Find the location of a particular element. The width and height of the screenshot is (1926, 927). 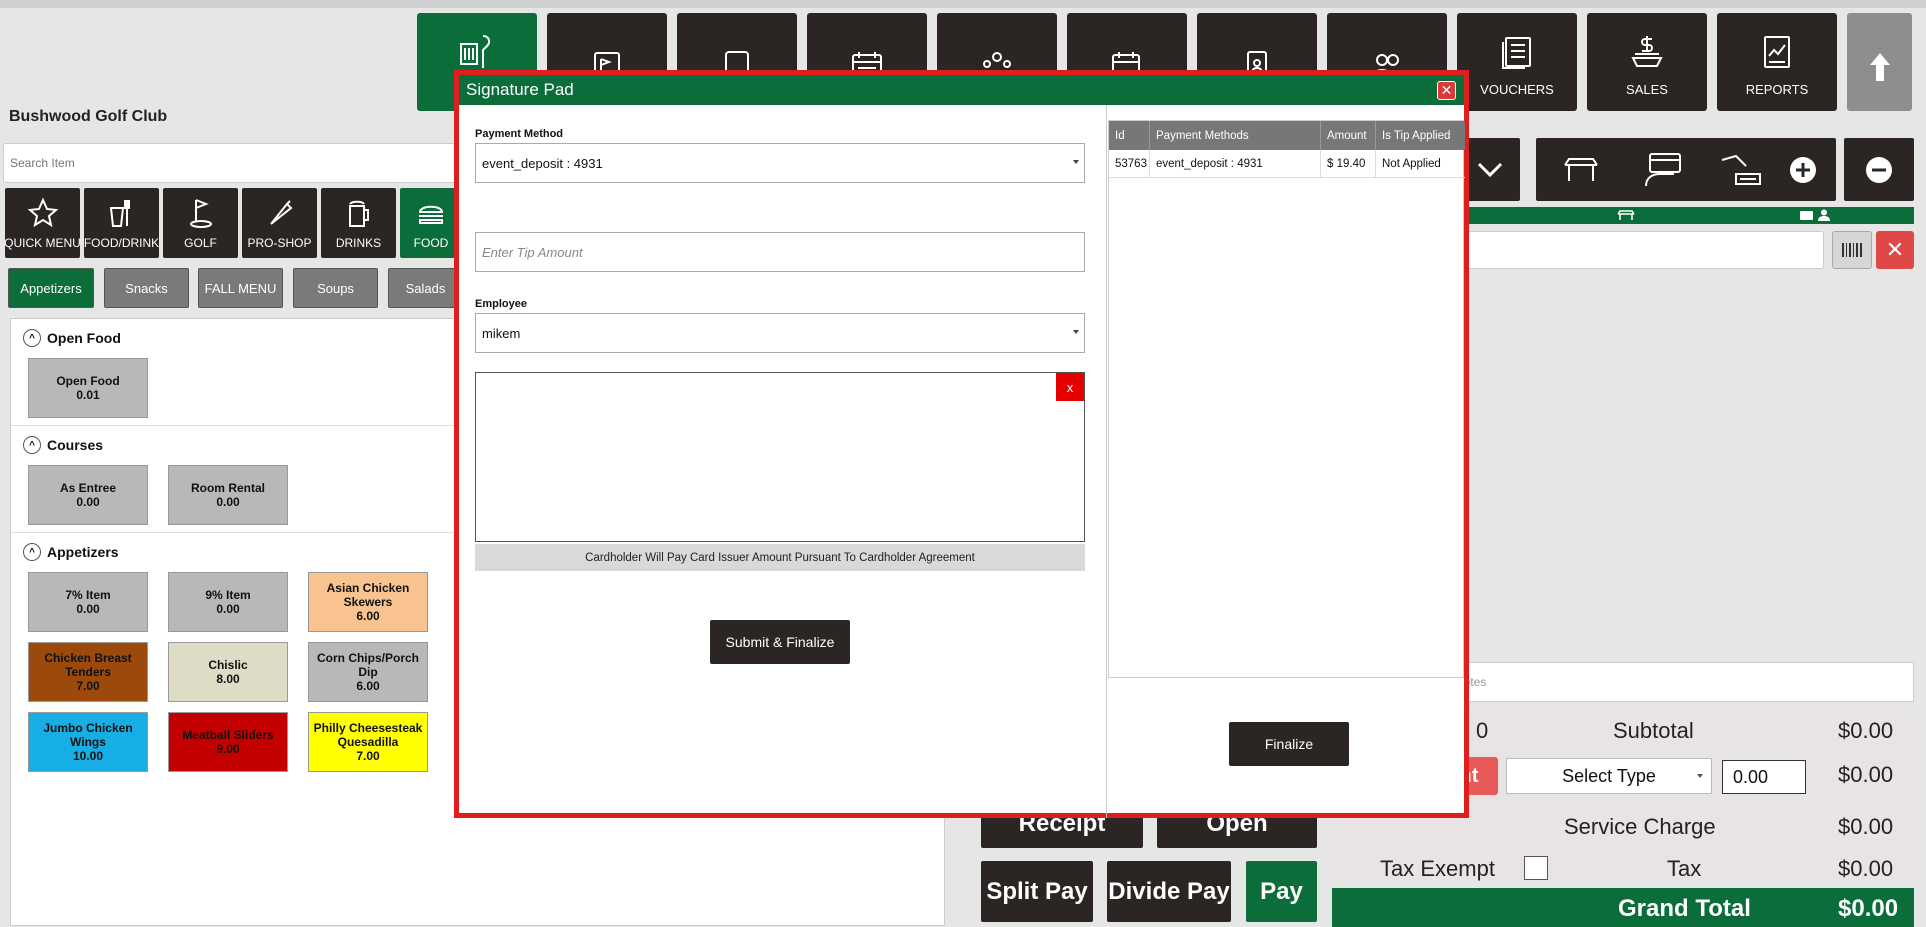

beer-icon is located at coordinates (358, 213).